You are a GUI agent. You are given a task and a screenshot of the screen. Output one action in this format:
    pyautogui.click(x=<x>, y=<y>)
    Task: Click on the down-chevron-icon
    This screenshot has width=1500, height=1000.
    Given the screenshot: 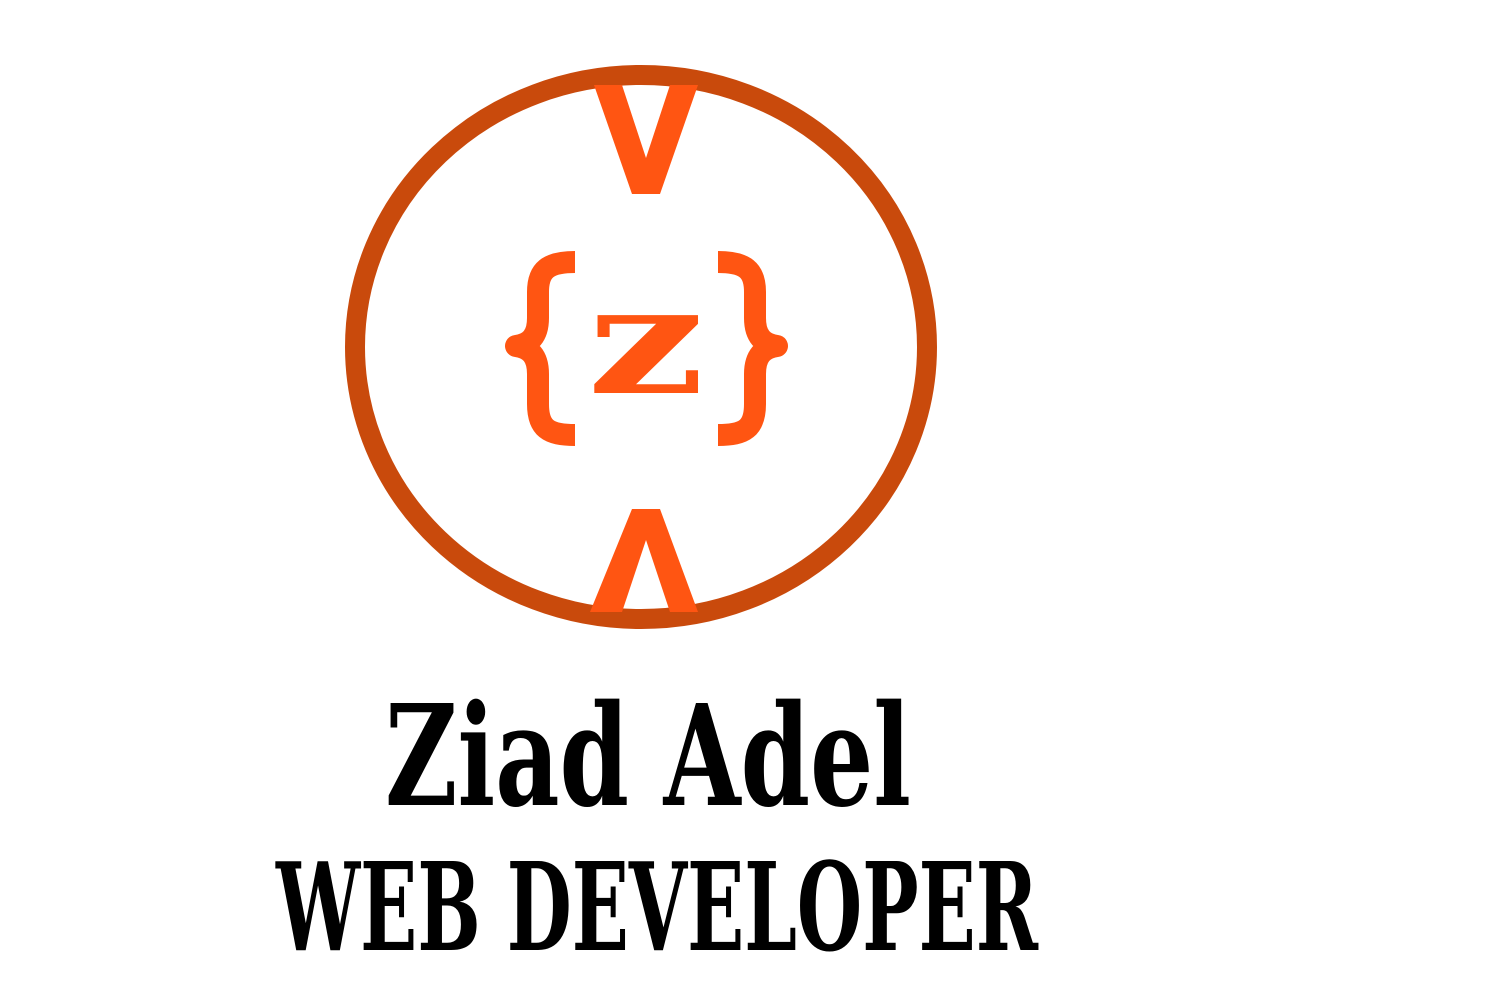 What is the action you would take?
    pyautogui.click(x=646, y=139)
    